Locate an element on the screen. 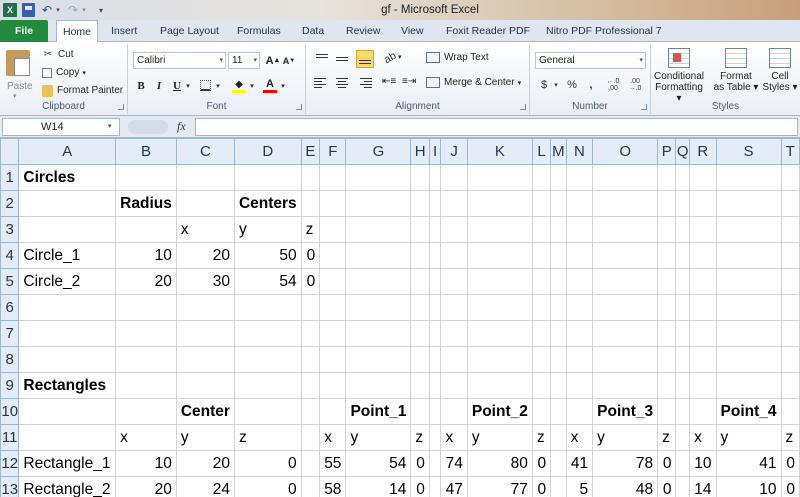  row-header-4: 4 is located at coordinates (10, 255).